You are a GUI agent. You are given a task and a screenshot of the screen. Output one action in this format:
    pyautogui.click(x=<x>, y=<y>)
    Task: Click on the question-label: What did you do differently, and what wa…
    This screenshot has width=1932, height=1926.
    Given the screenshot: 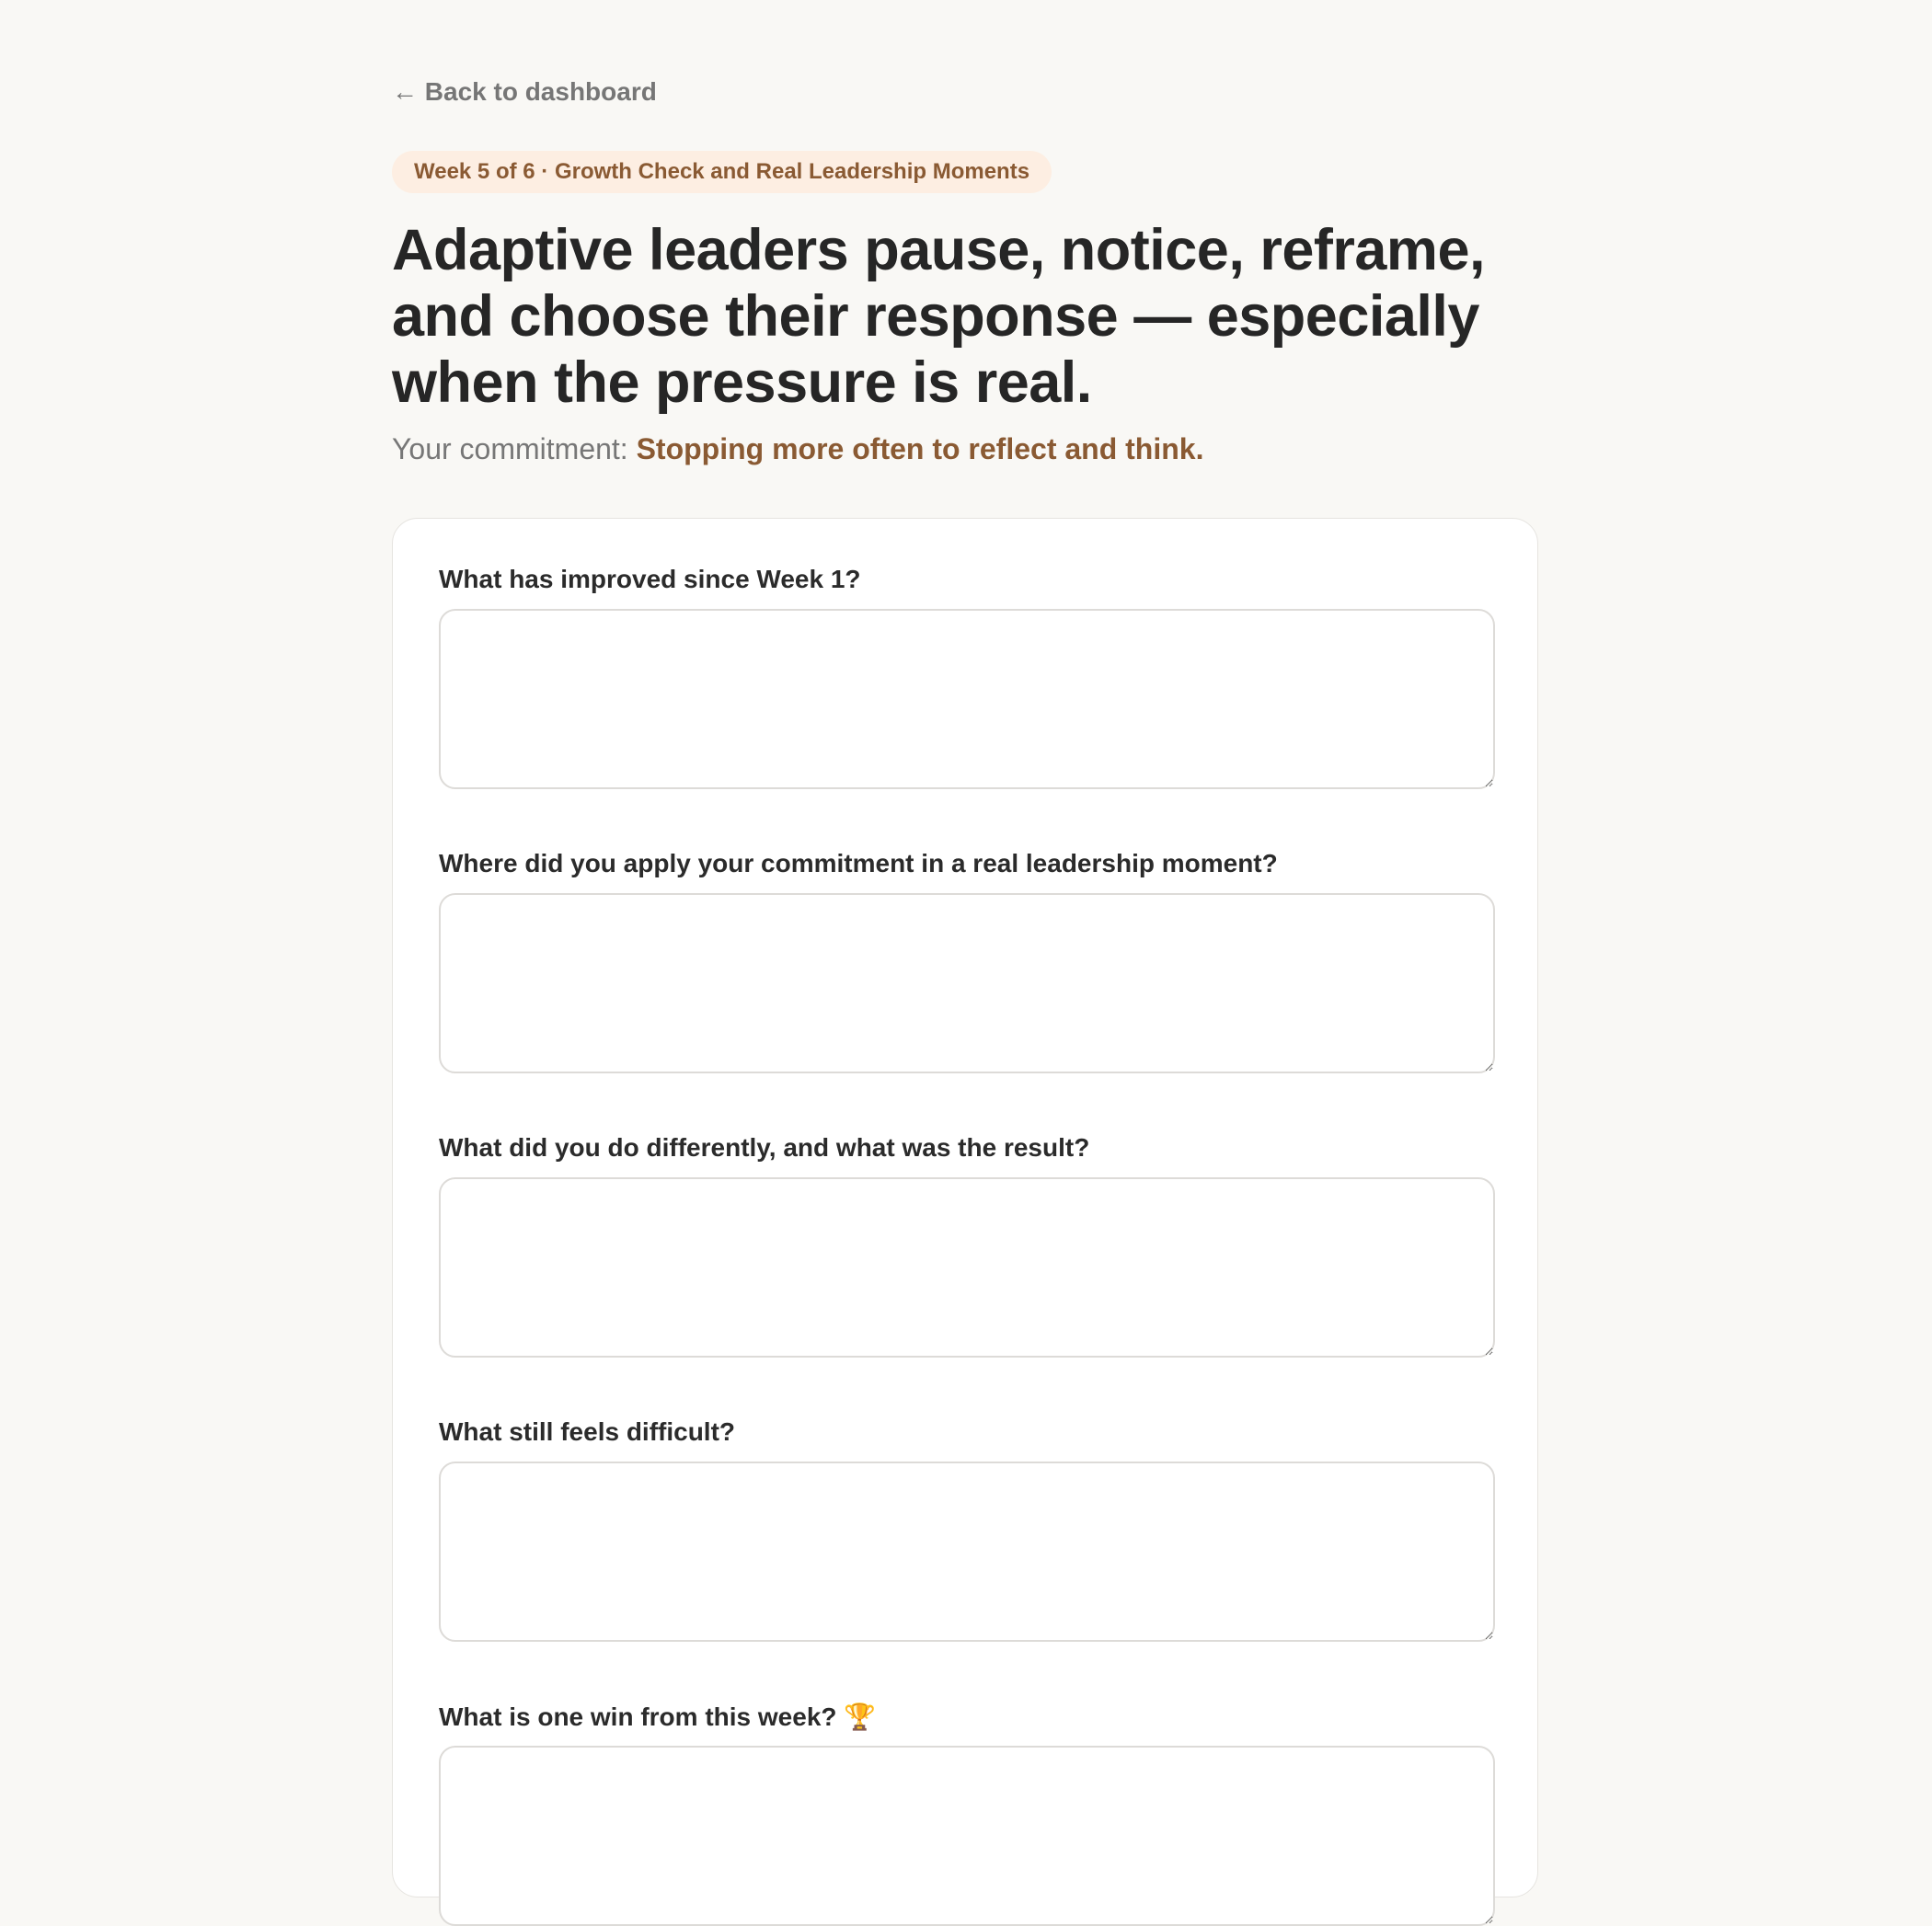 What is the action you would take?
    pyautogui.click(x=764, y=1147)
    